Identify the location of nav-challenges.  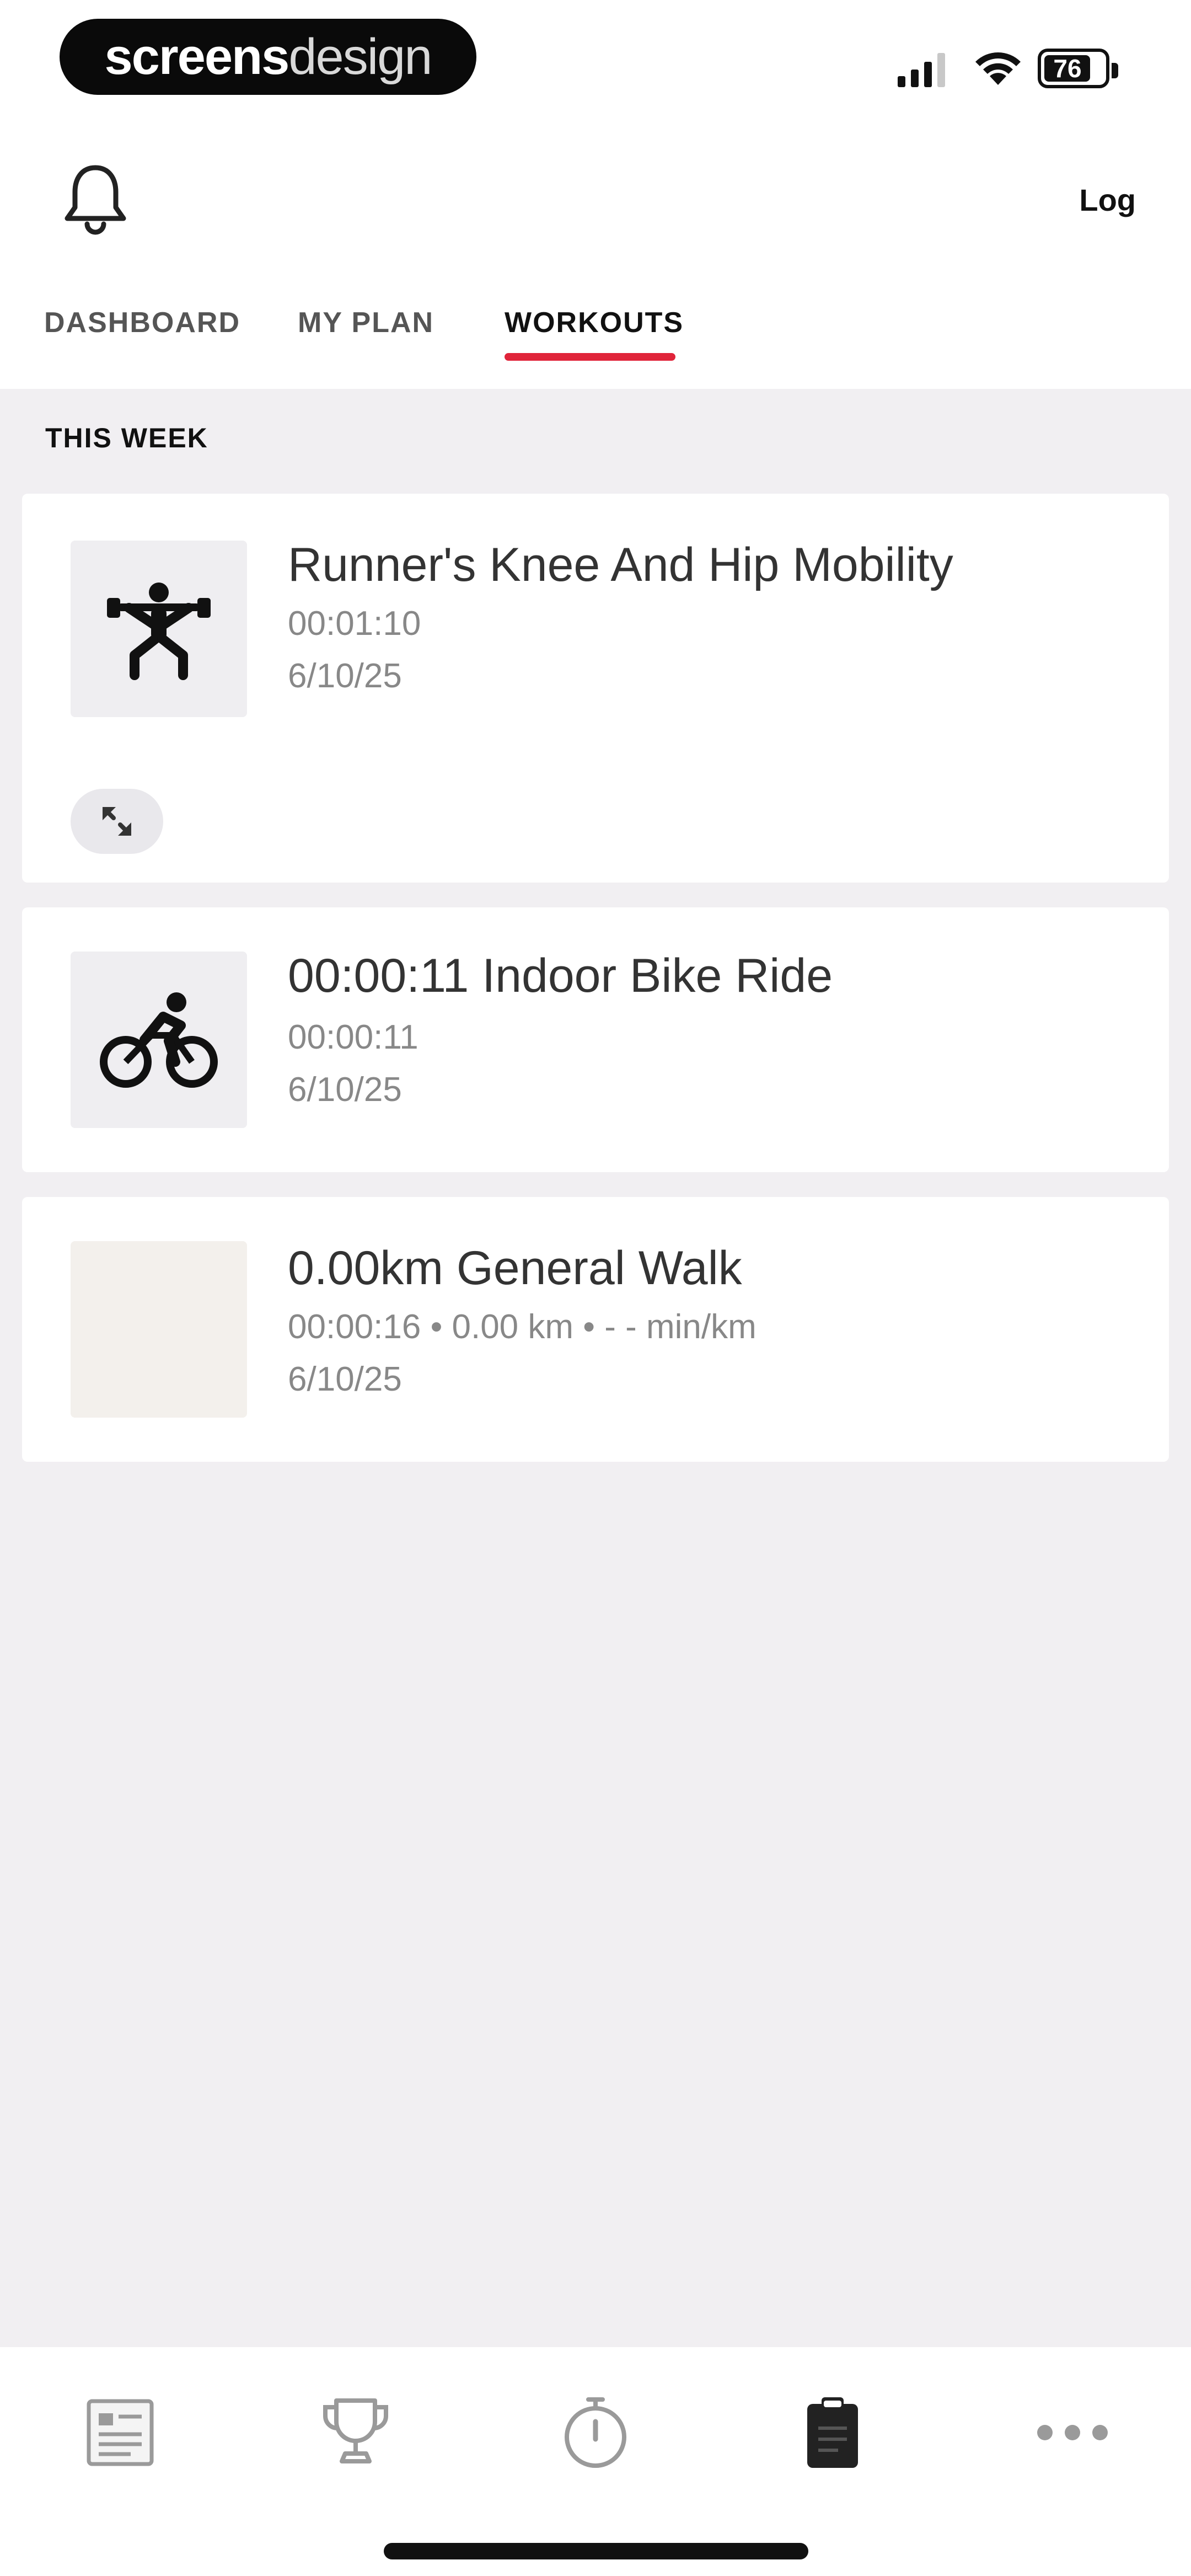
(356, 2432).